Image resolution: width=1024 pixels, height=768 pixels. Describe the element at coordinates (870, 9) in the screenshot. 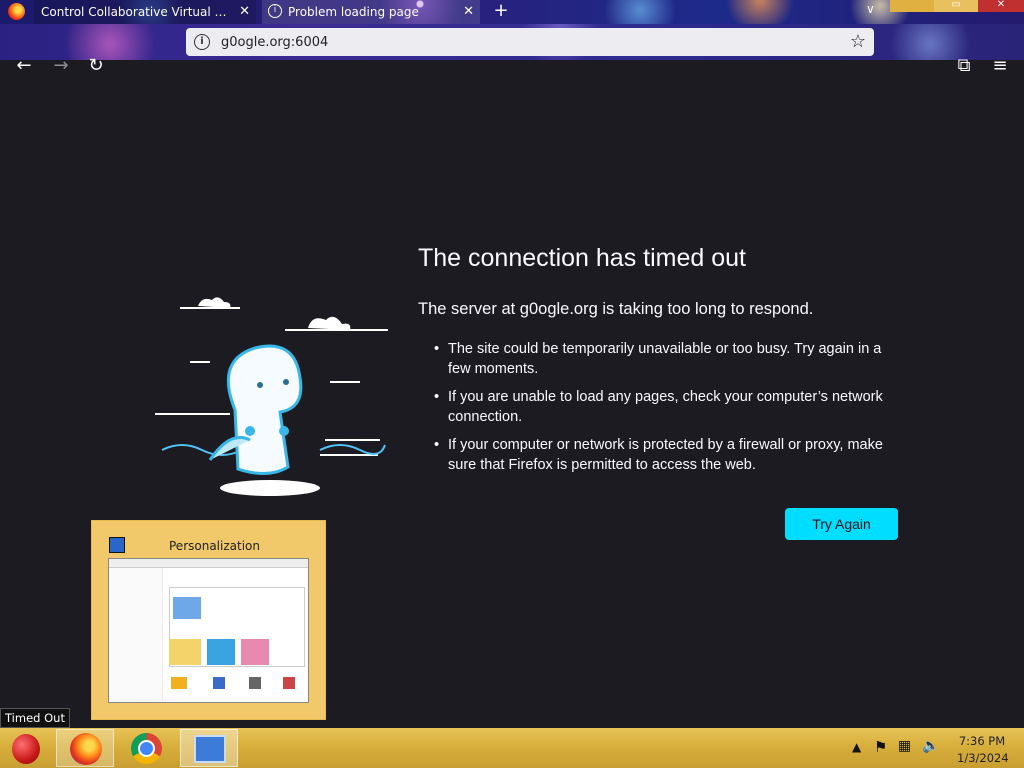

I see `list-tabs-icon: ∨` at that location.